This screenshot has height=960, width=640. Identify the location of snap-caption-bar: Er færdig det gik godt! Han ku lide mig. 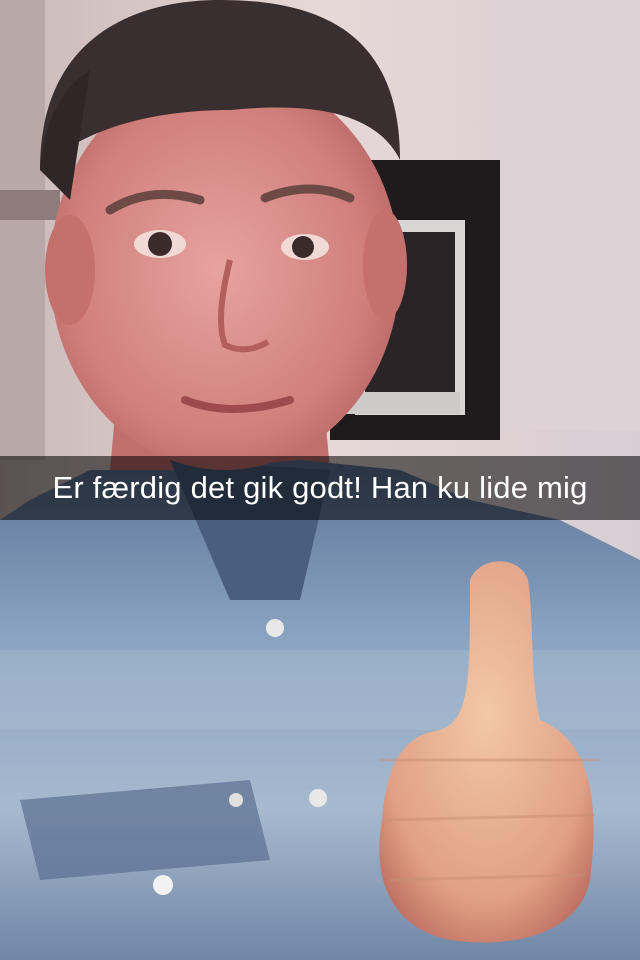
(320, 488).